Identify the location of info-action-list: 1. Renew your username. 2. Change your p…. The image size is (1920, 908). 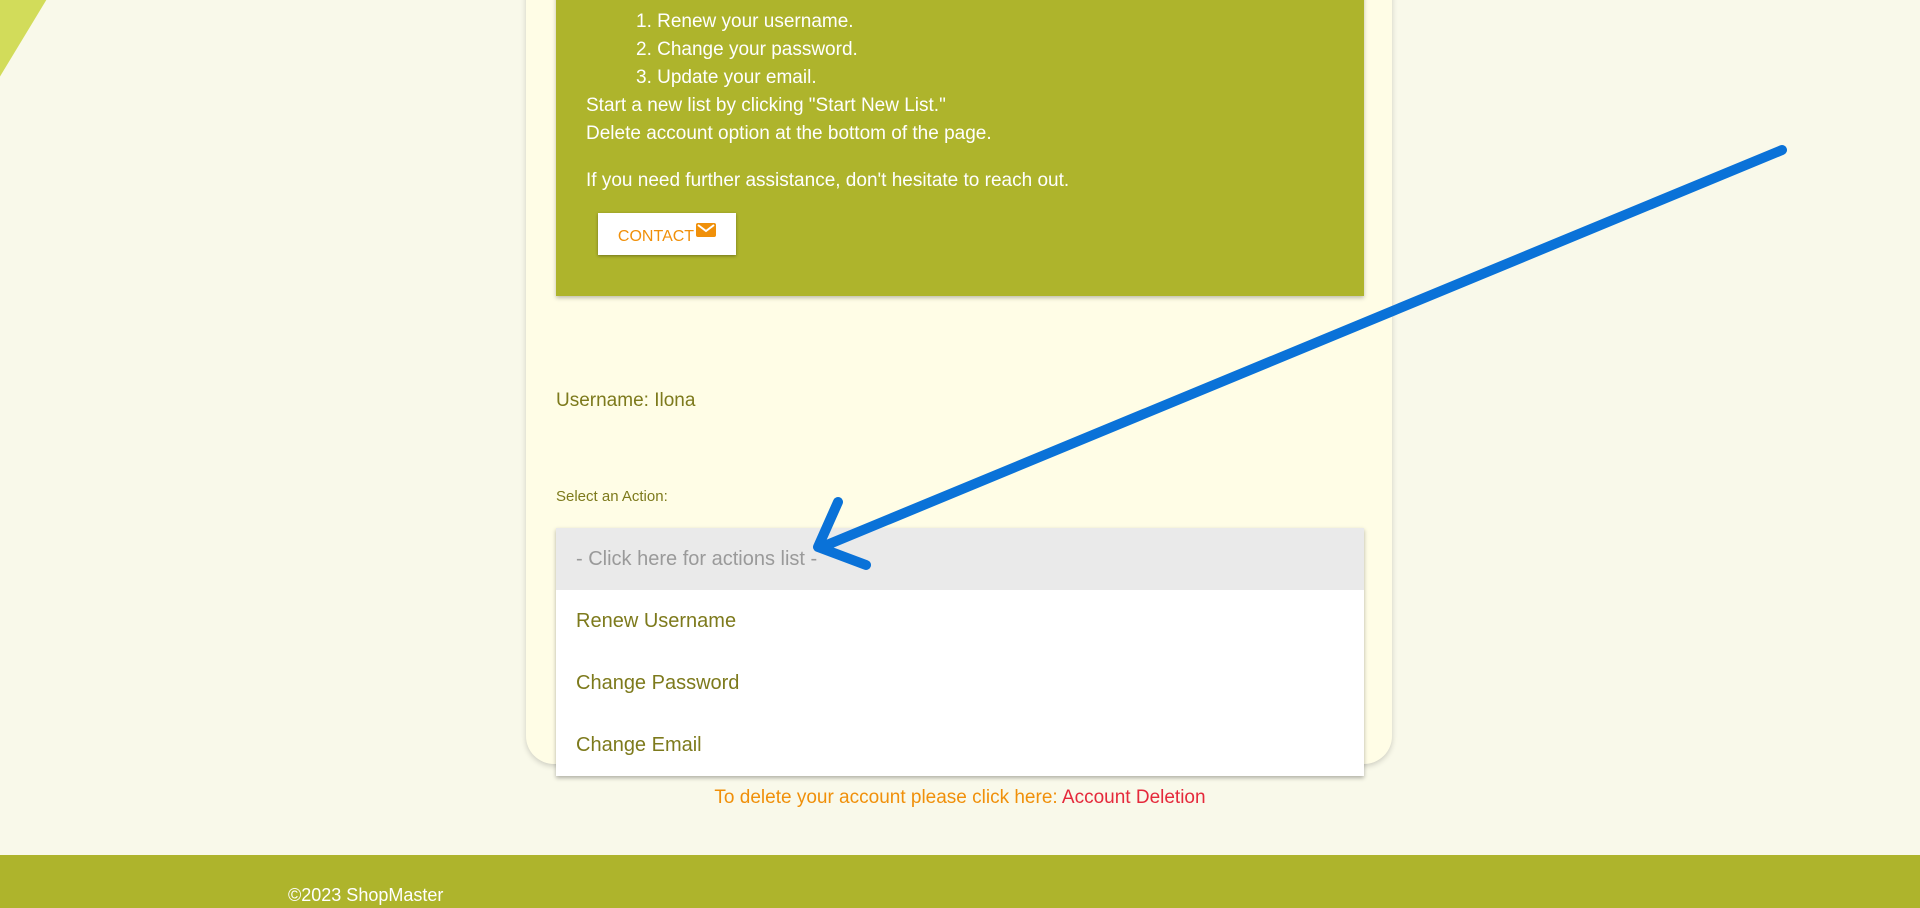
(960, 50).